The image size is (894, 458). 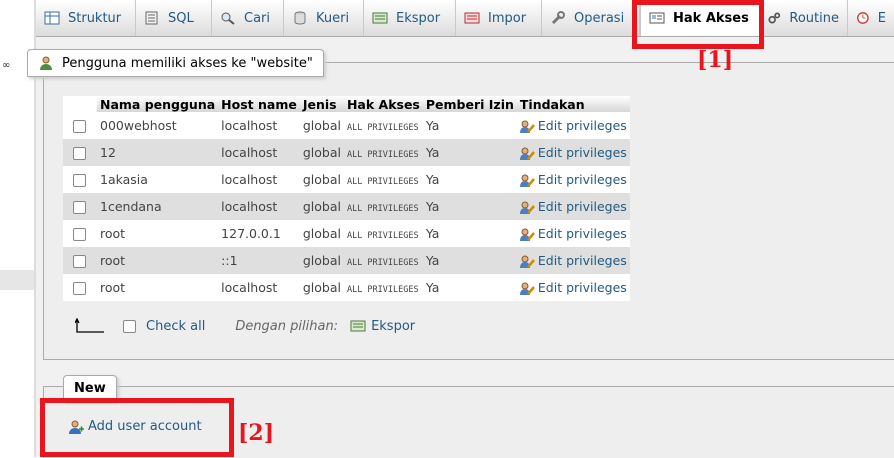 What do you see at coordinates (573, 104) in the screenshot?
I see `column-header: Tindakan` at bounding box center [573, 104].